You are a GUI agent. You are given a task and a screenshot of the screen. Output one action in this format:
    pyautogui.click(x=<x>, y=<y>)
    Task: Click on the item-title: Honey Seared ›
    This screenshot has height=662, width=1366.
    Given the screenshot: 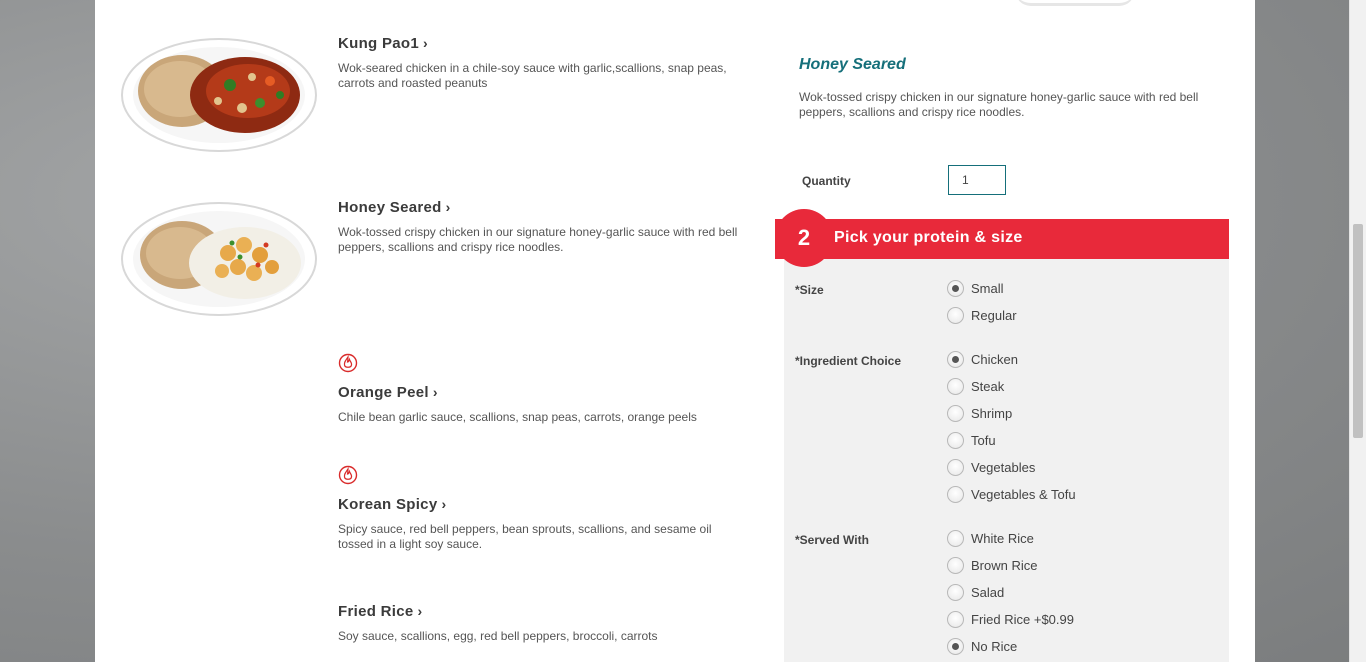 What is the action you would take?
    pyautogui.click(x=394, y=207)
    